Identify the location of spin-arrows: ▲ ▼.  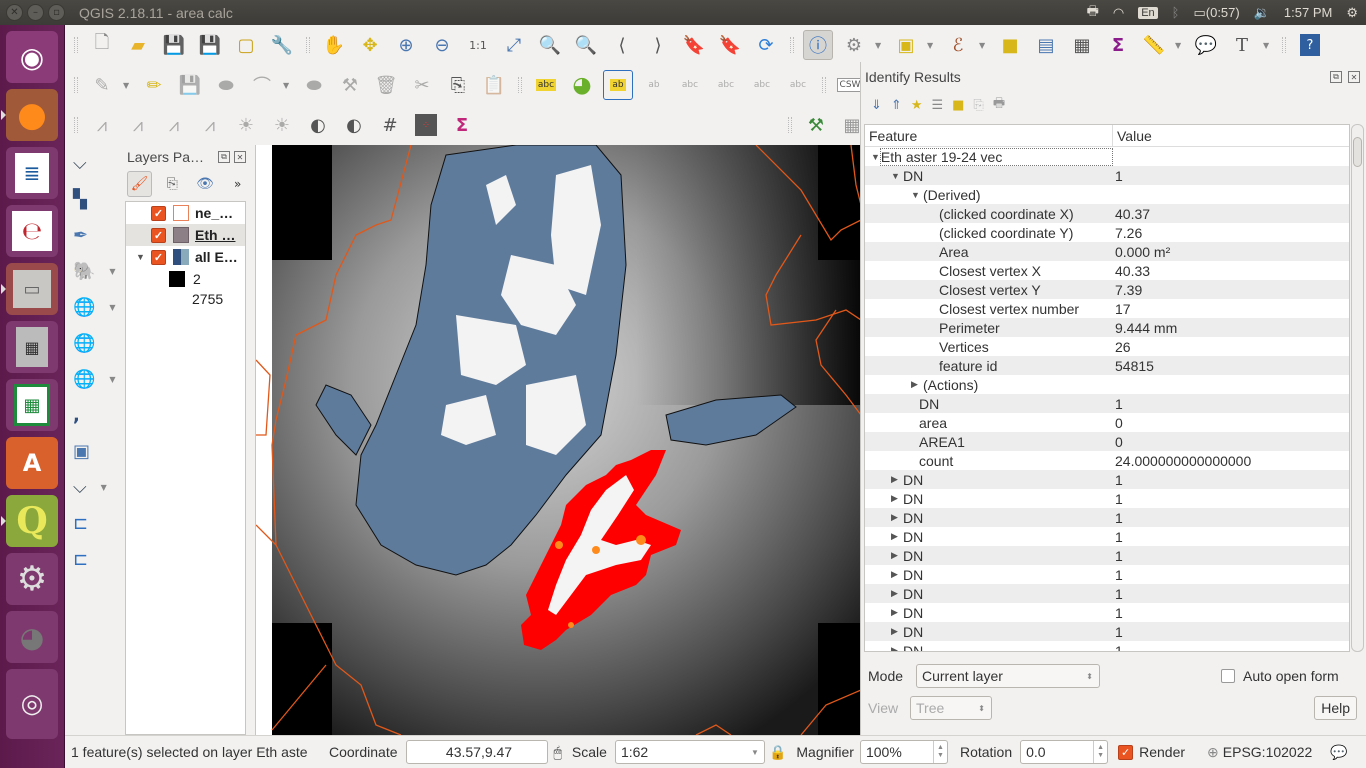
(1100, 752).